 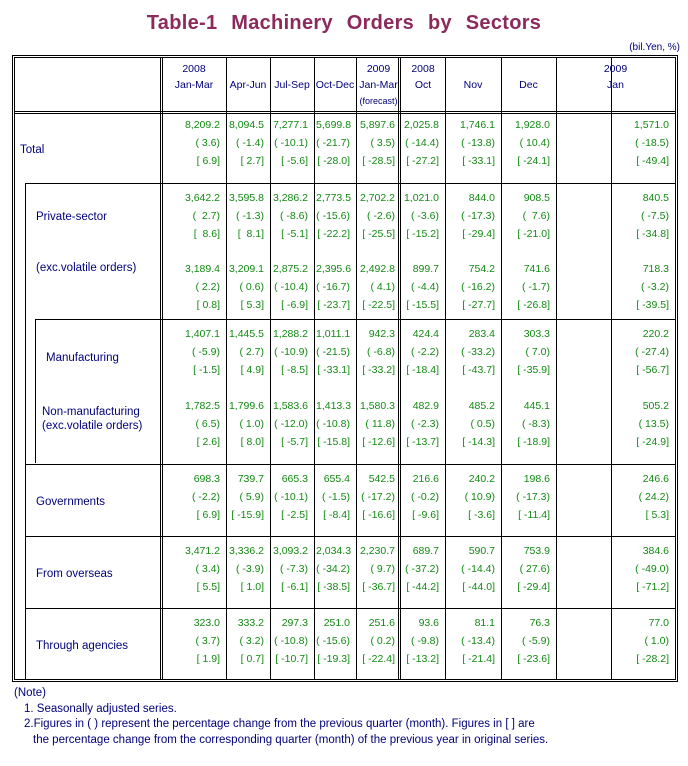 I want to click on cell-yoy: [ -5.6], so click(x=294, y=161).